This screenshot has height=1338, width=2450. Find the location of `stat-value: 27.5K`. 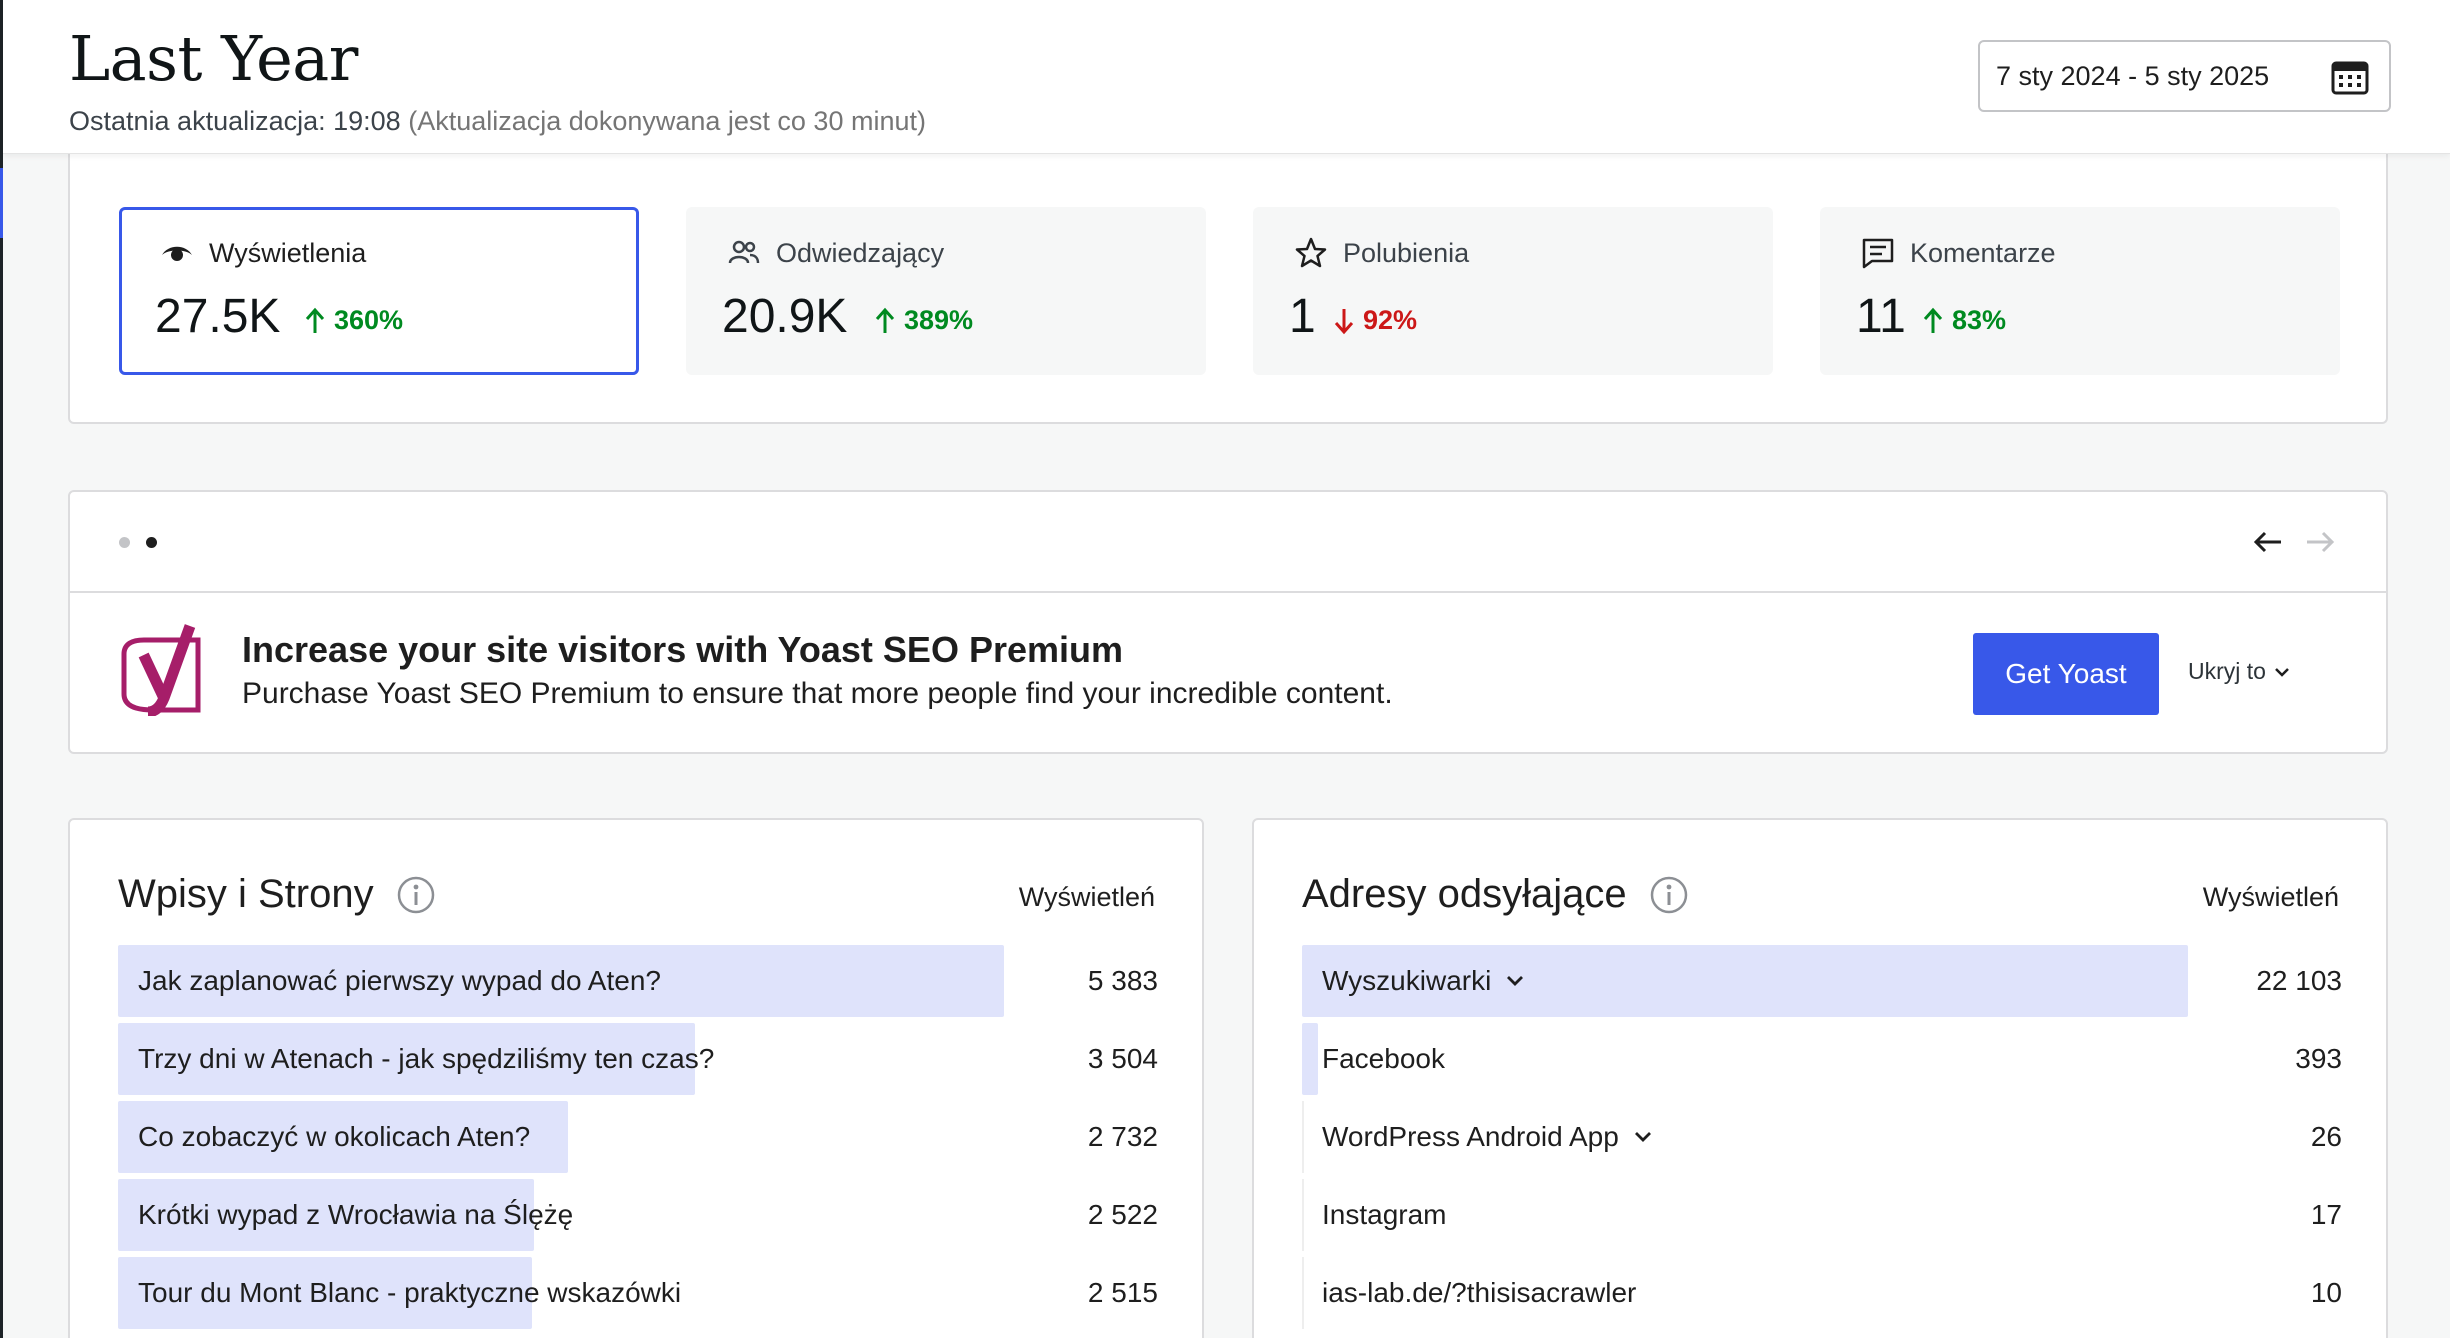

stat-value: 27.5K is located at coordinates (218, 316).